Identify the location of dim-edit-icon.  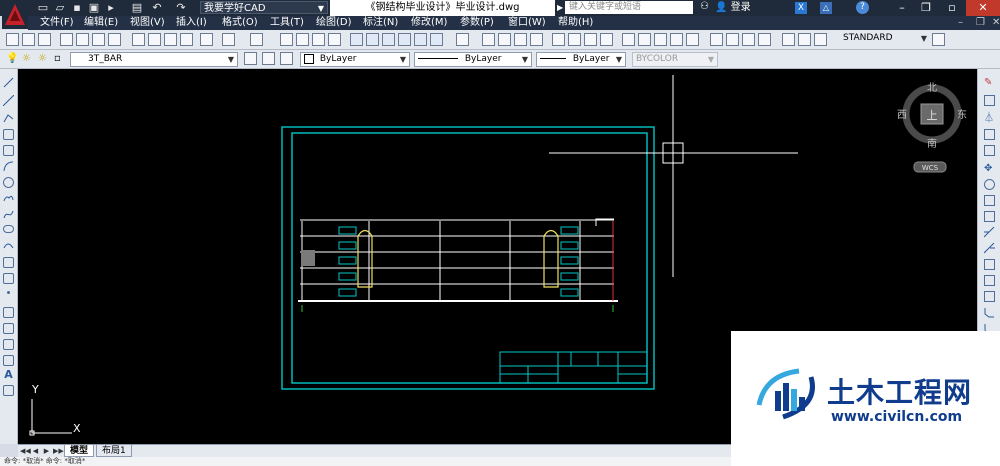
(788, 39).